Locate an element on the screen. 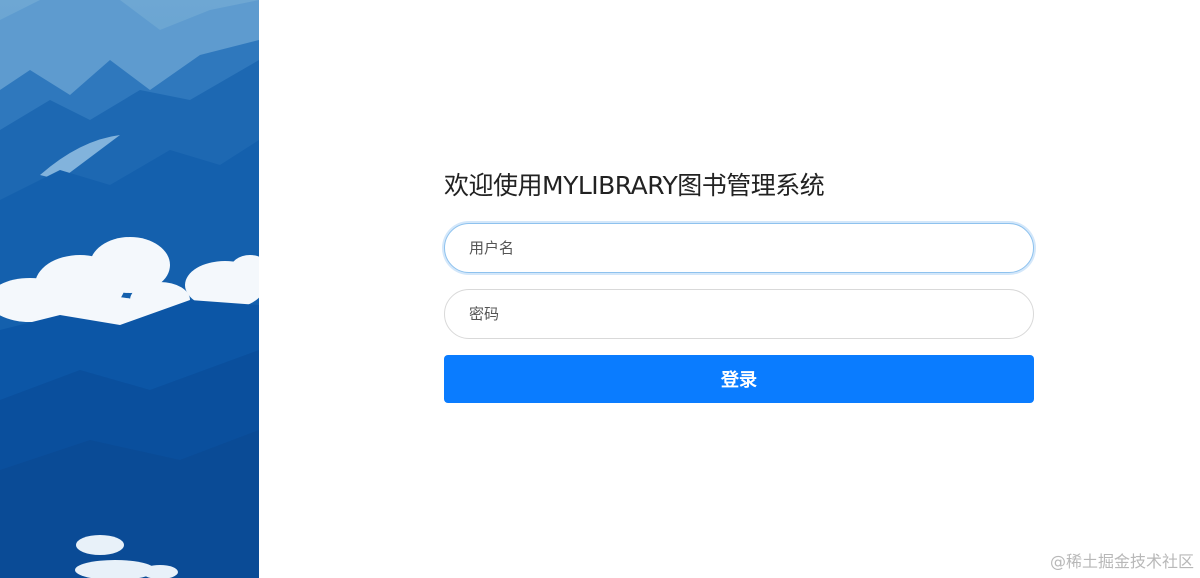 The height and width of the screenshot is (578, 1200). page-title: 欢迎使用MYLIBRARY图书管理系统 is located at coordinates (634, 185).